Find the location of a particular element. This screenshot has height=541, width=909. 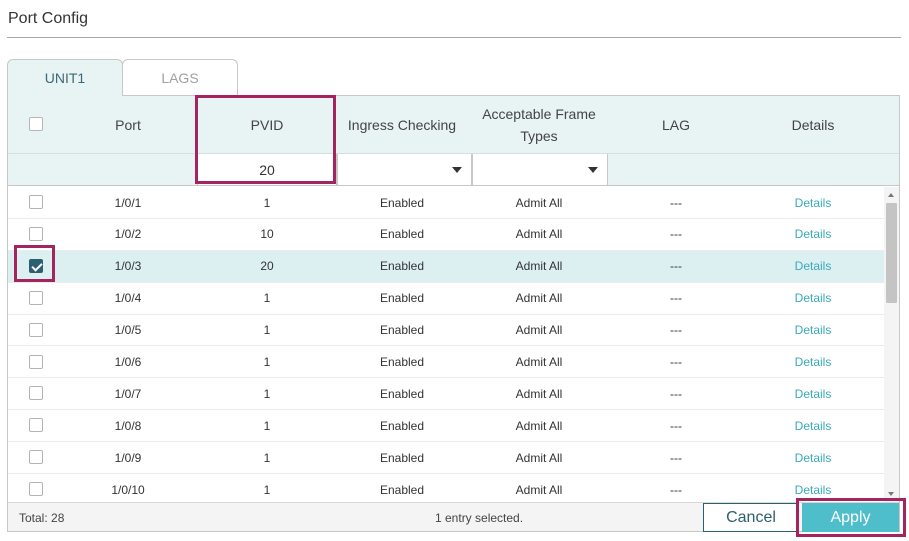

cell-port: 1/0/3 is located at coordinates (128, 266).